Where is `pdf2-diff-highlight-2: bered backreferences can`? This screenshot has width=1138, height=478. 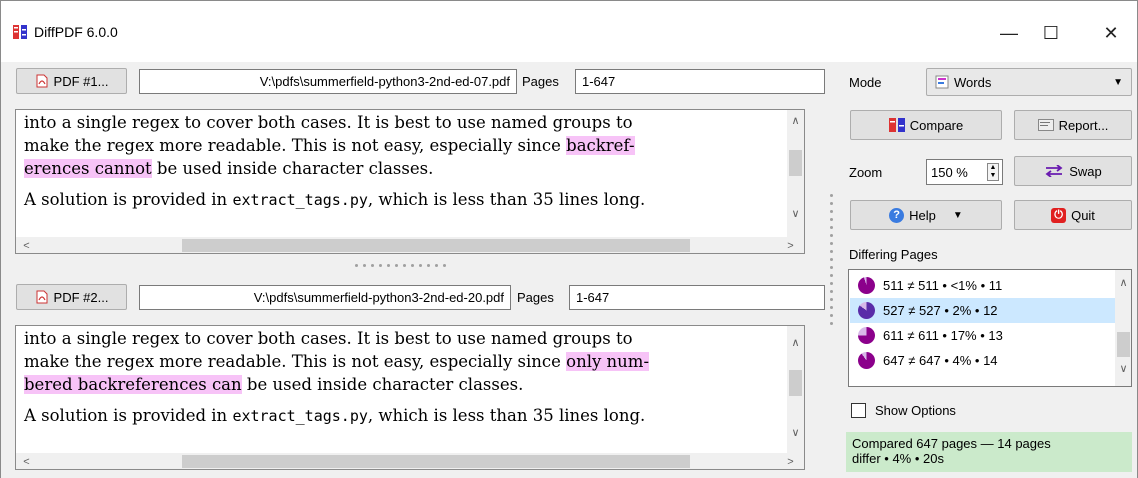
pdf2-diff-highlight-2: bered backreferences can is located at coordinates (133, 384).